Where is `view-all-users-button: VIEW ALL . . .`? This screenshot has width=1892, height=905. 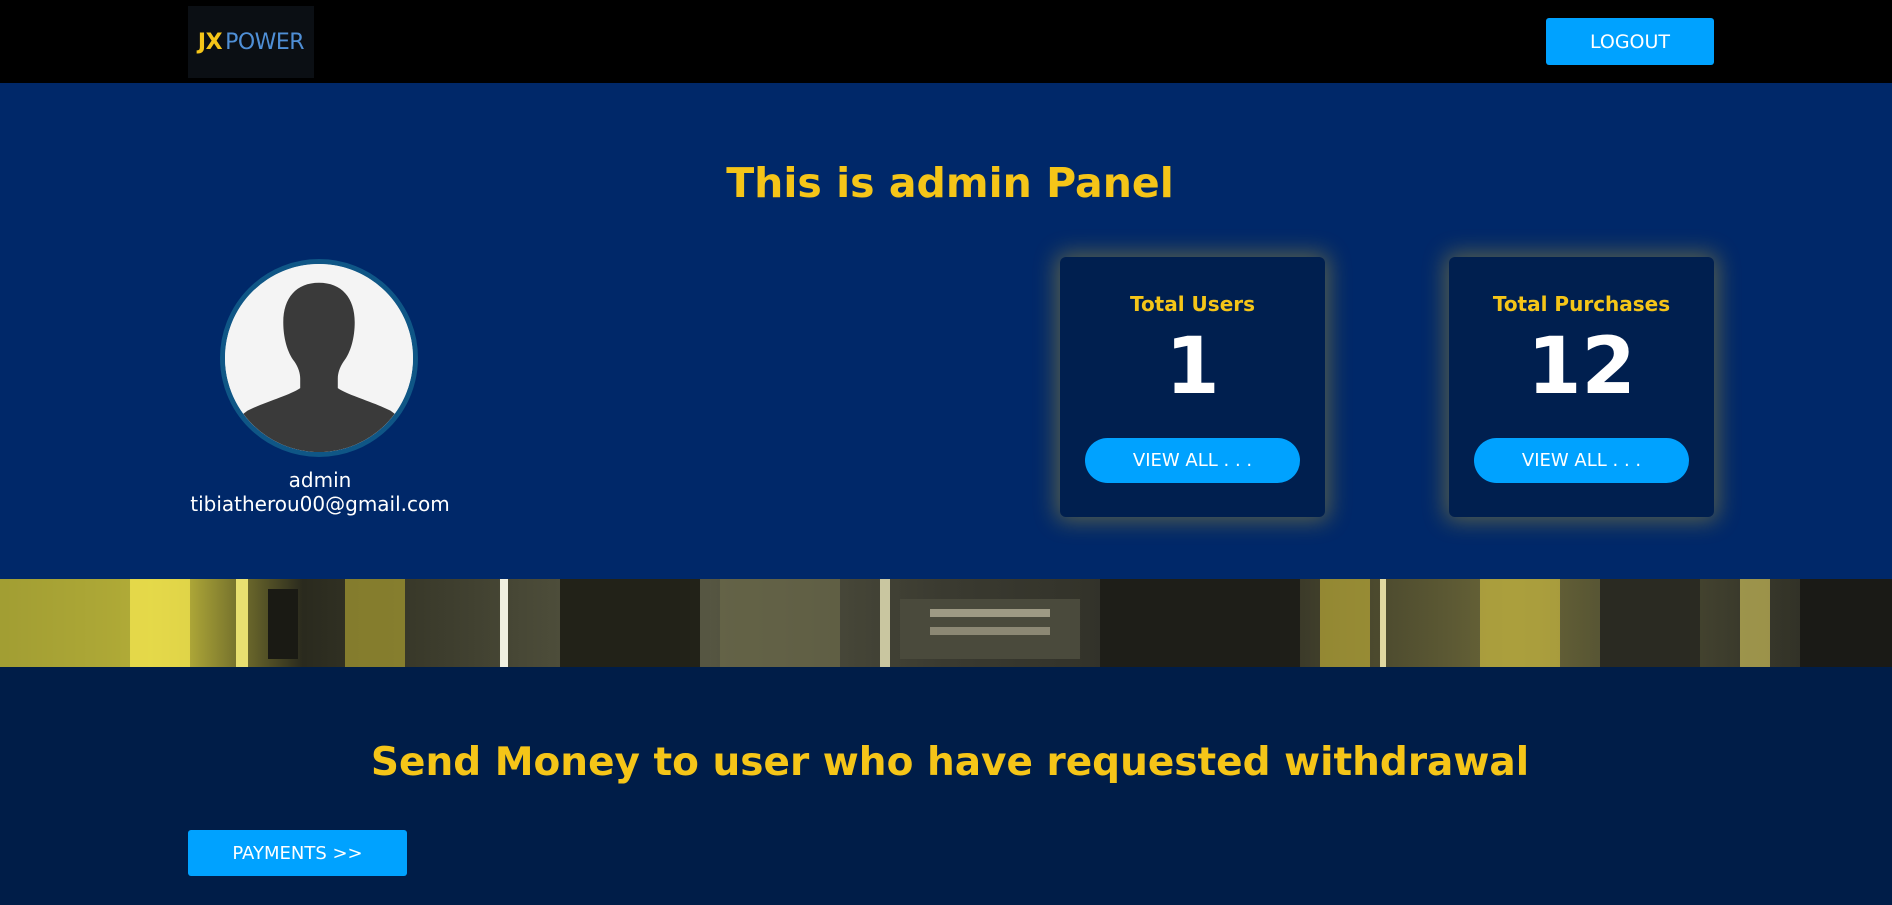 view-all-users-button: VIEW ALL . . . is located at coordinates (1192, 460).